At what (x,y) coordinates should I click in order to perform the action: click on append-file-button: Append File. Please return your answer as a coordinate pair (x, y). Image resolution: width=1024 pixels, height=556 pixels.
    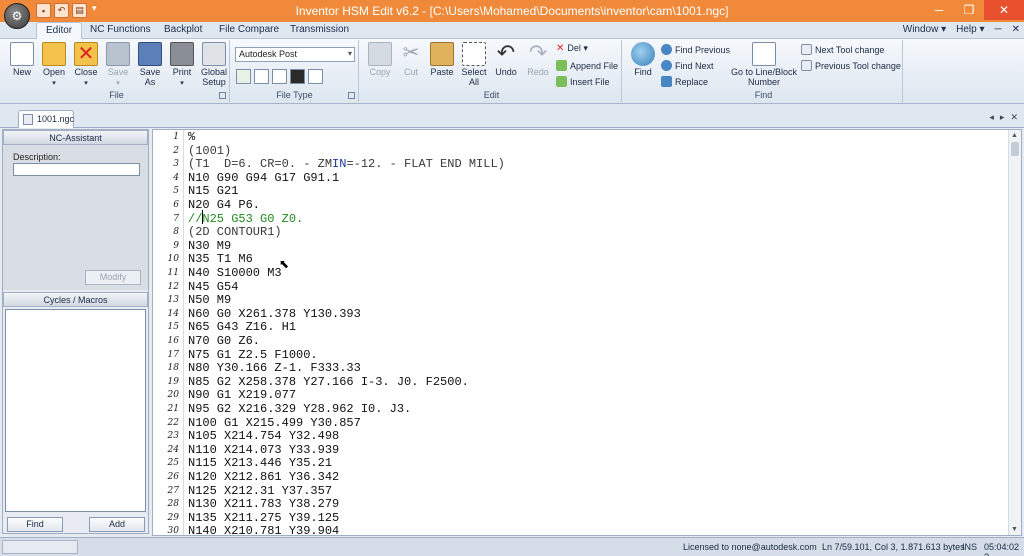
    Looking at the image, I should click on (587, 65).